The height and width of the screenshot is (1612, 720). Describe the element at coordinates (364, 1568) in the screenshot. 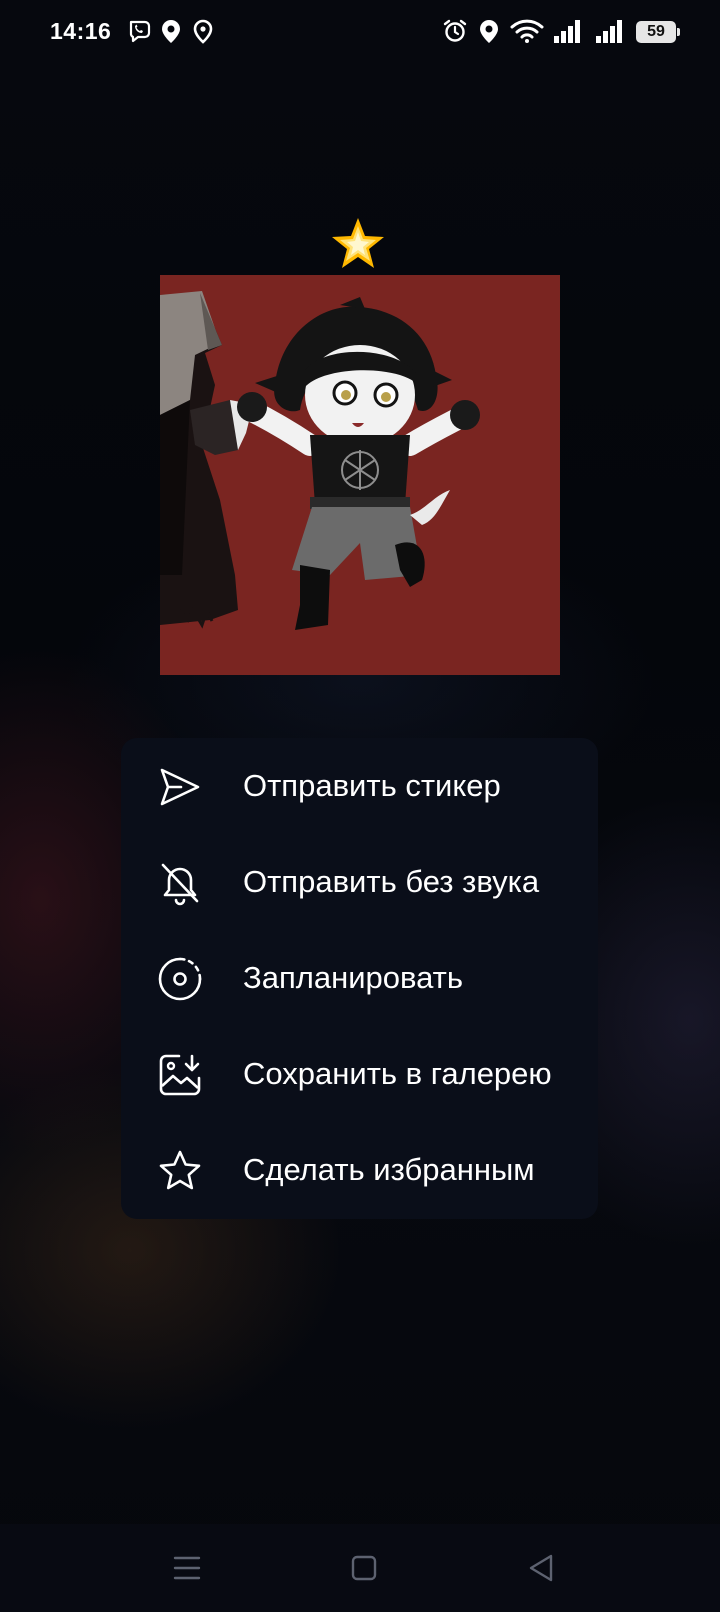

I see `home-icon` at that location.